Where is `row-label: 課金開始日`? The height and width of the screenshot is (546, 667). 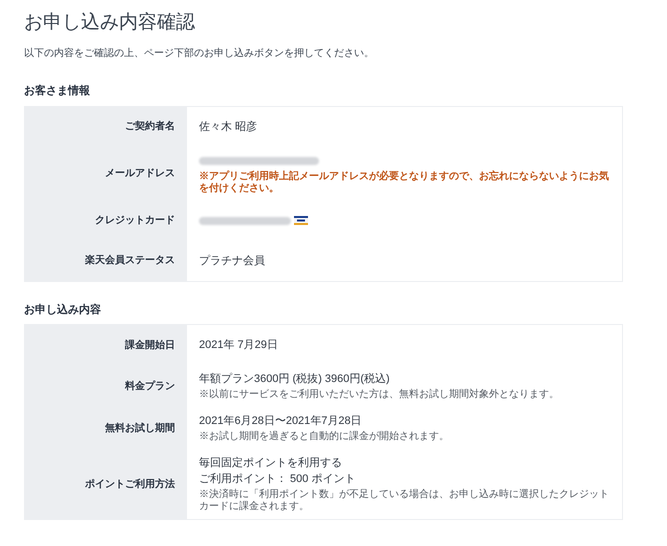
row-label: 課金開始日 is located at coordinates (150, 345).